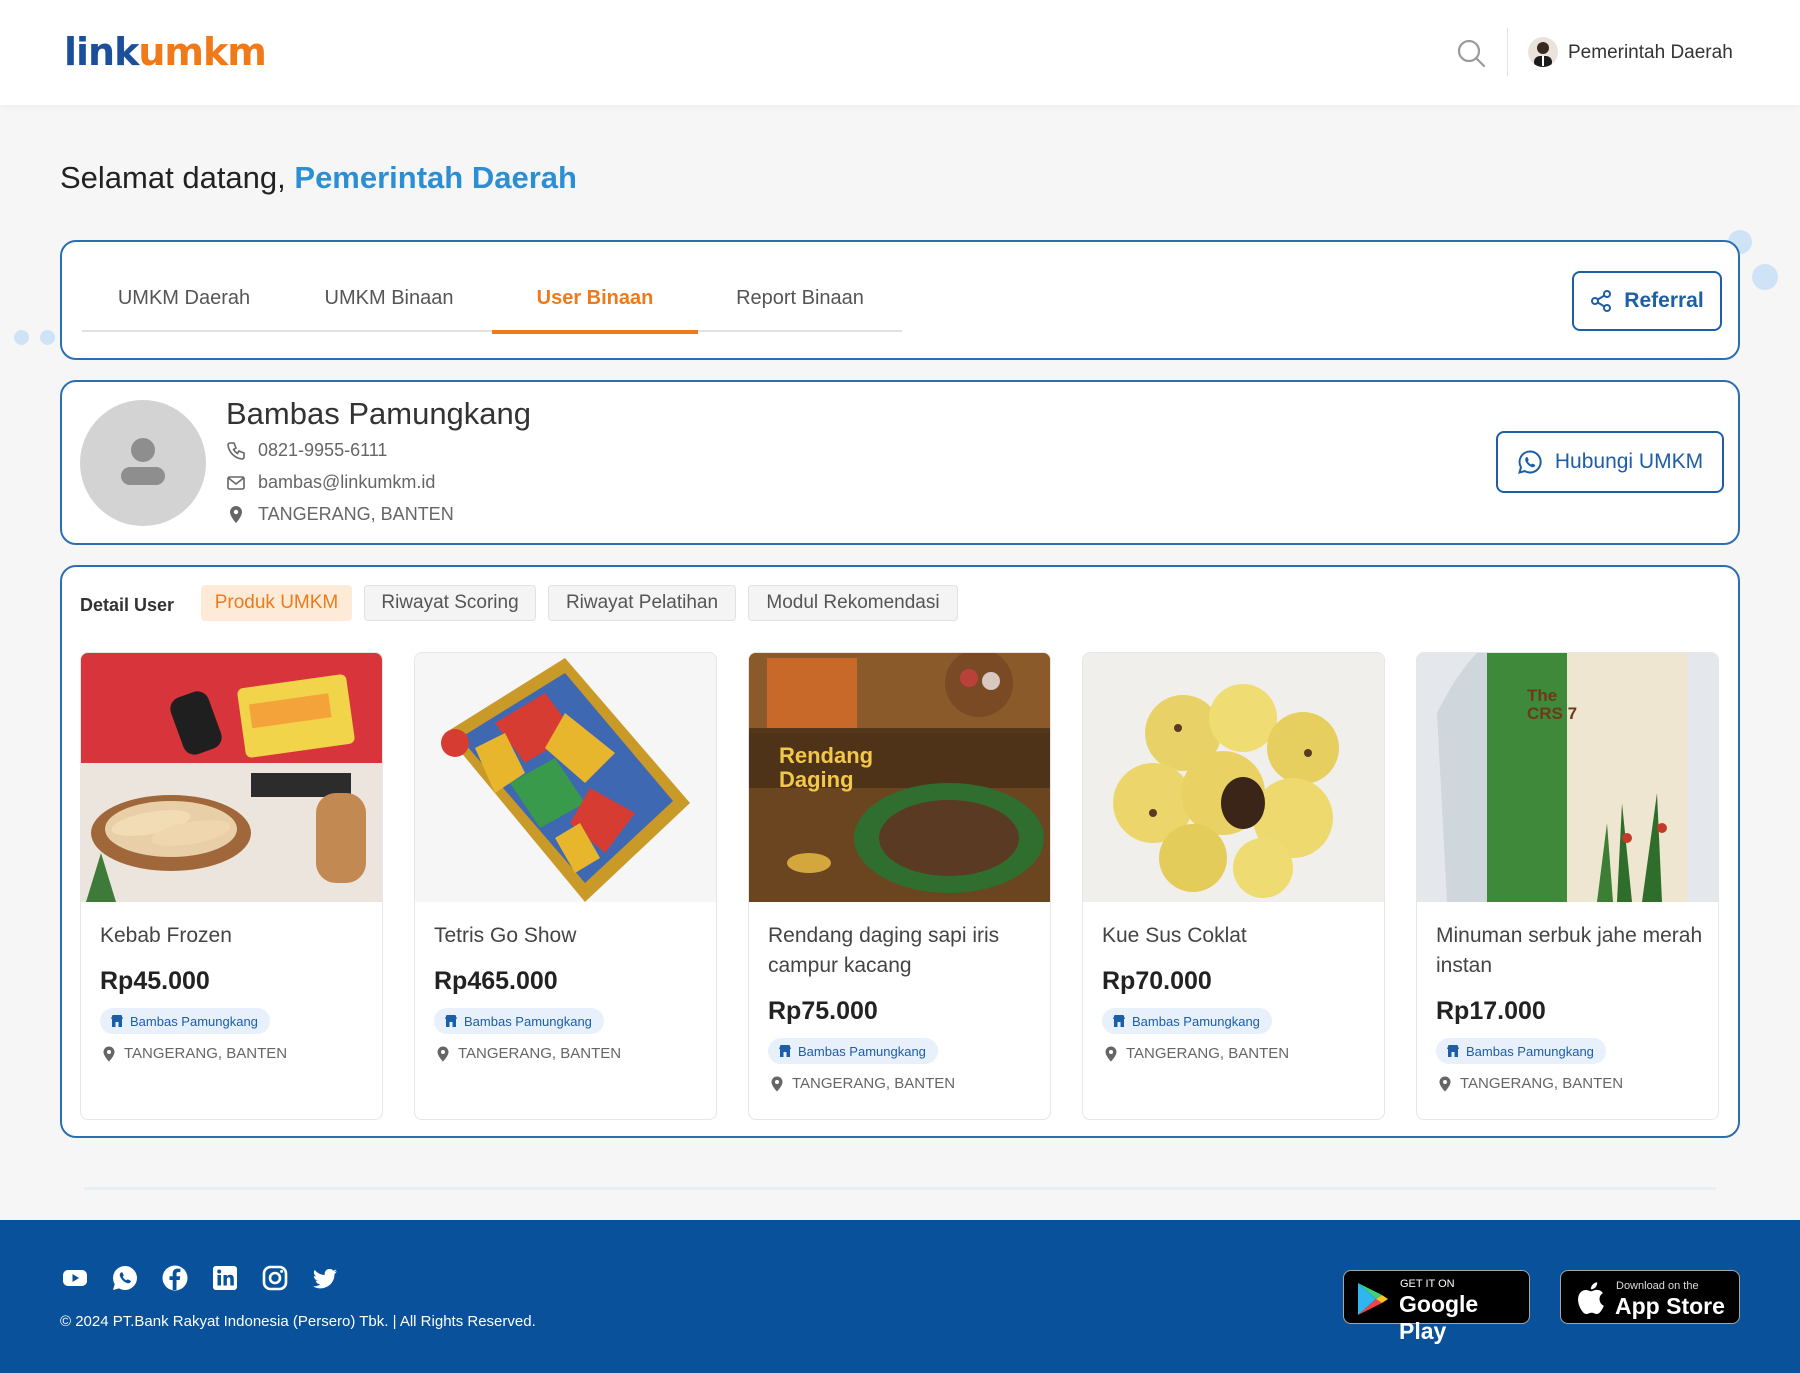  Describe the element at coordinates (450, 603) in the screenshot. I see `subtab-riwayat-scoring: Riwayat Scoring` at that location.